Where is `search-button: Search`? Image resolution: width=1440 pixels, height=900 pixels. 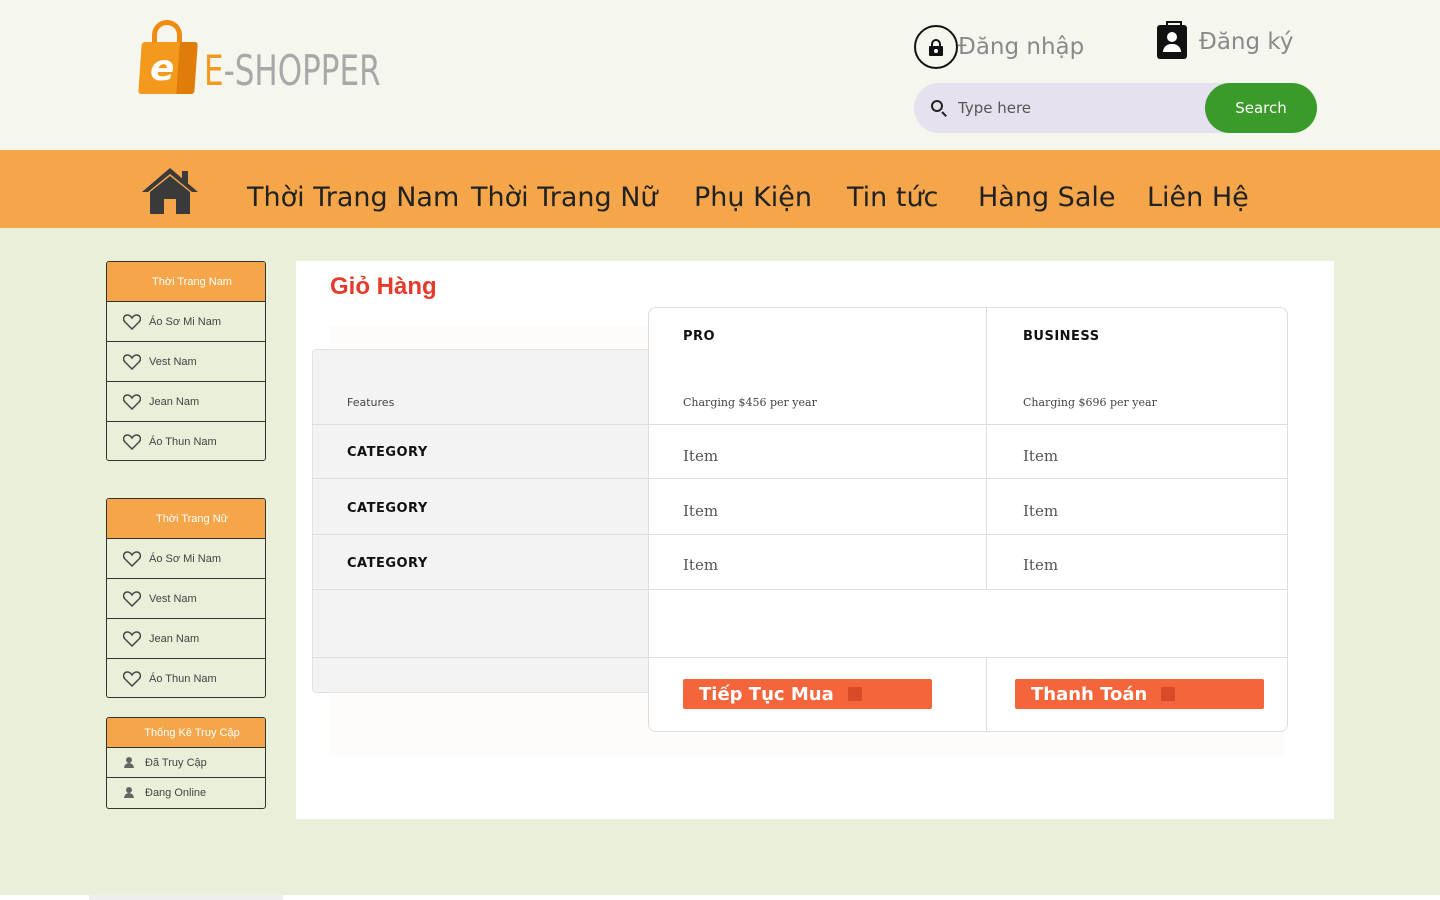 search-button: Search is located at coordinates (1261, 108).